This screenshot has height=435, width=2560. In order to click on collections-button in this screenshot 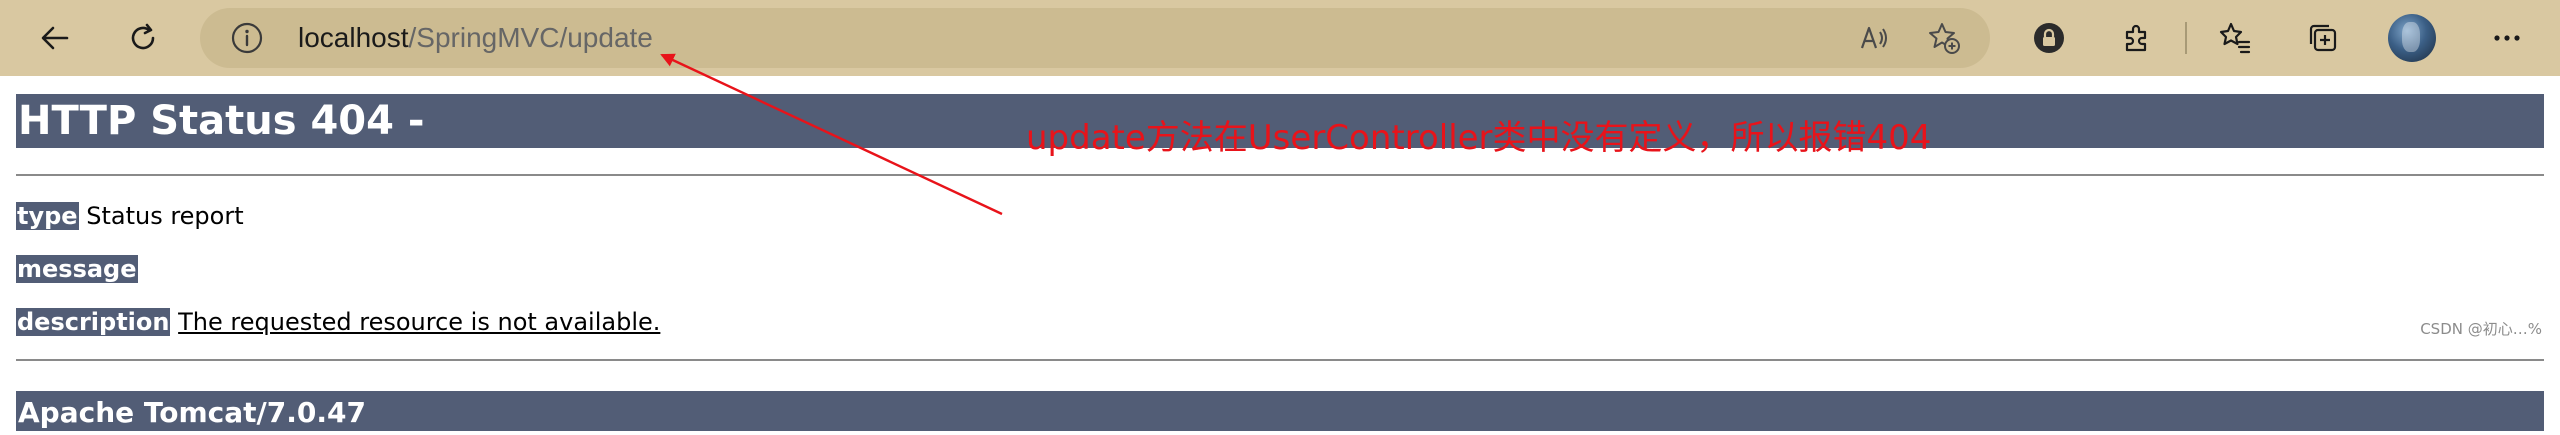, I will do `click(2323, 38)`.